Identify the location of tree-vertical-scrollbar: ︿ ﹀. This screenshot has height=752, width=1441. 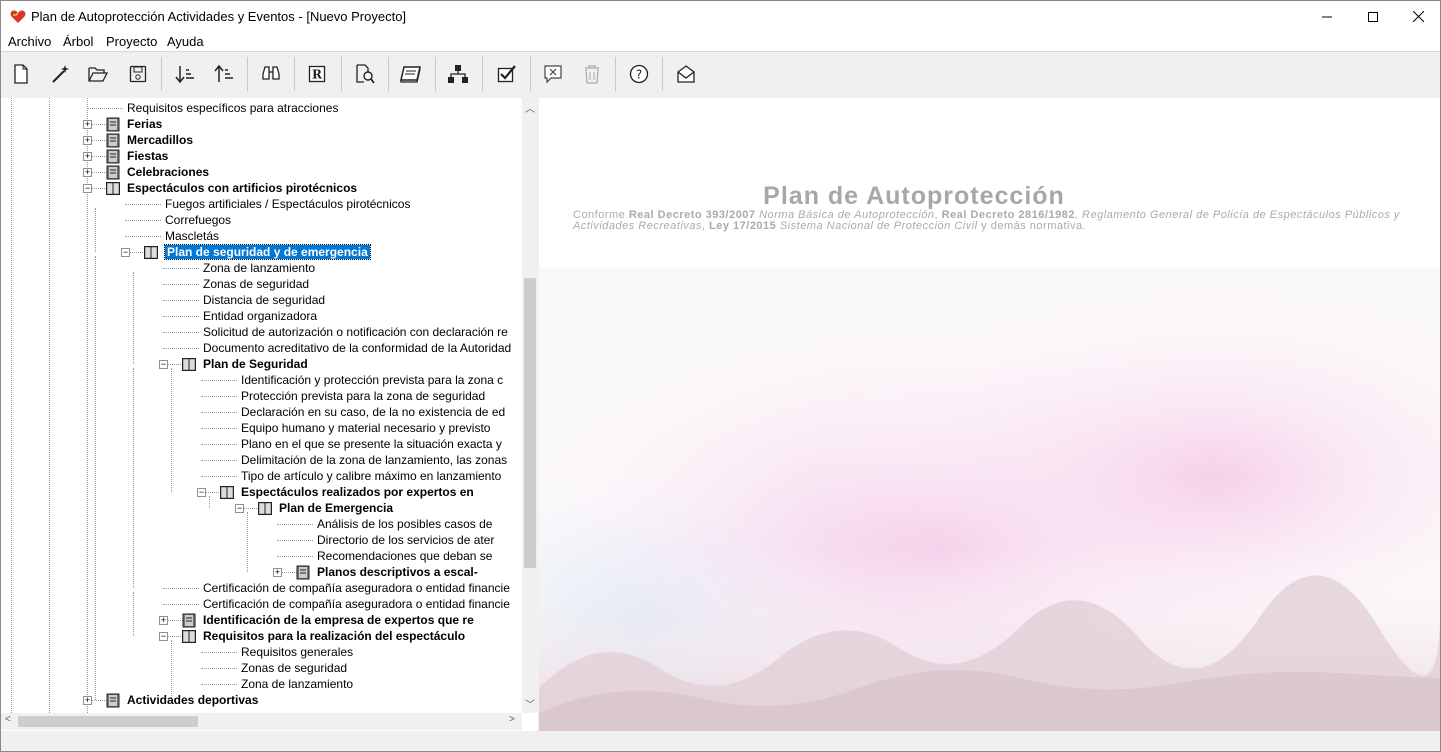
(530, 405).